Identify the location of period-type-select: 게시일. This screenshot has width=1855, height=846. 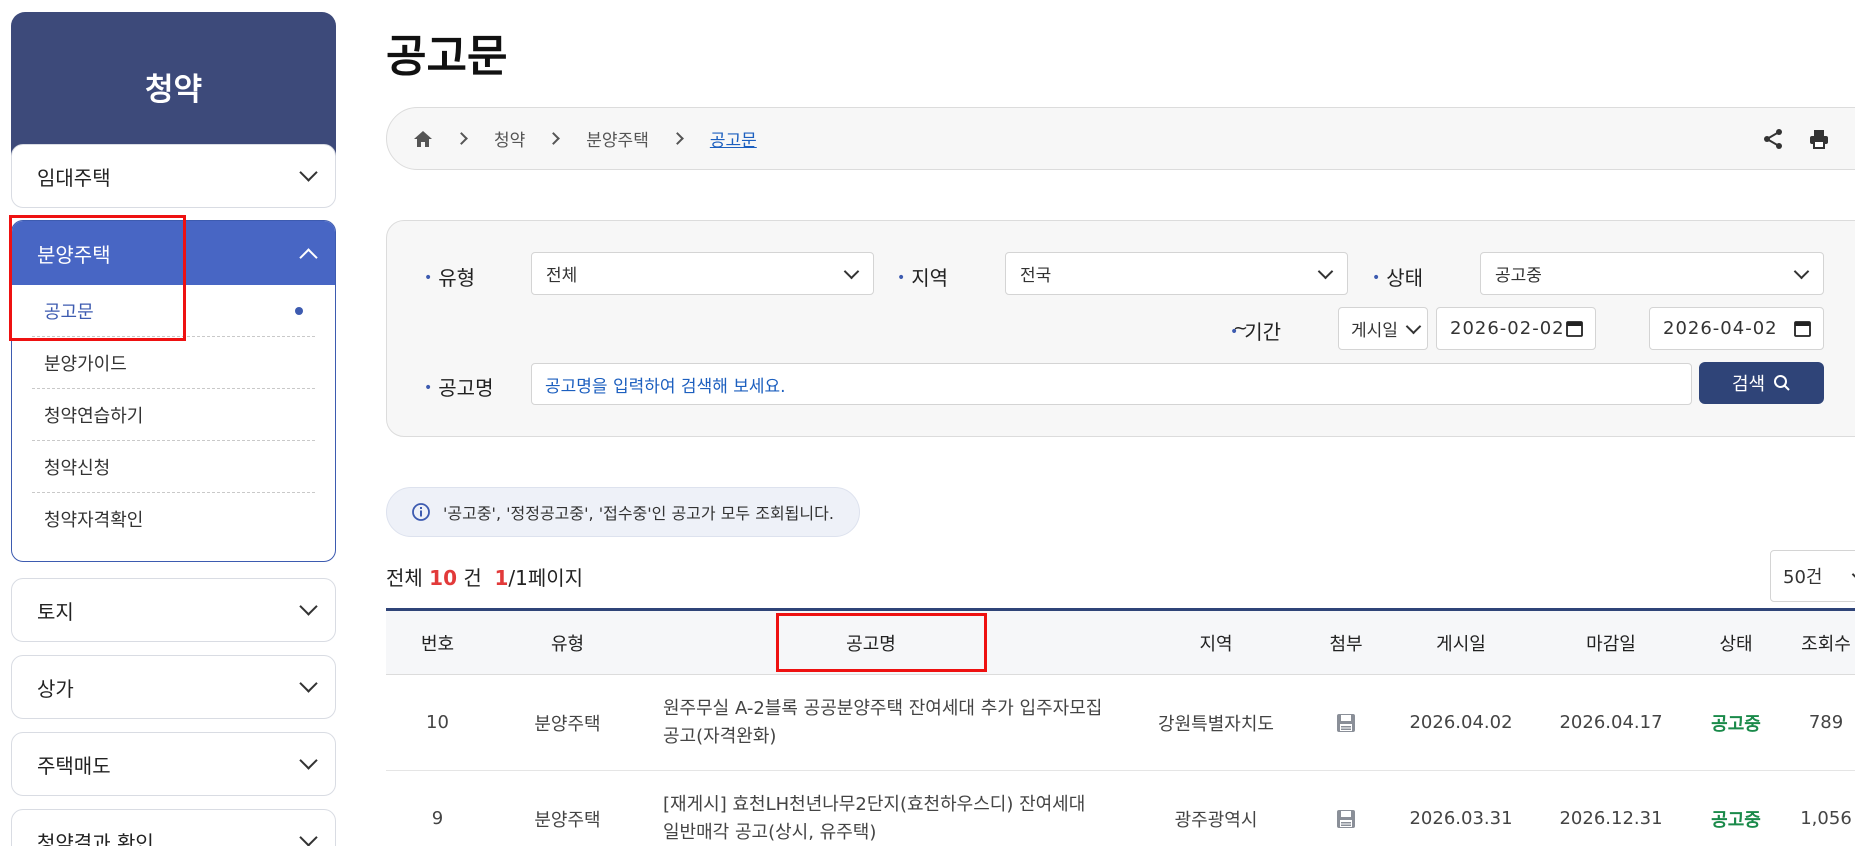
(1383, 328).